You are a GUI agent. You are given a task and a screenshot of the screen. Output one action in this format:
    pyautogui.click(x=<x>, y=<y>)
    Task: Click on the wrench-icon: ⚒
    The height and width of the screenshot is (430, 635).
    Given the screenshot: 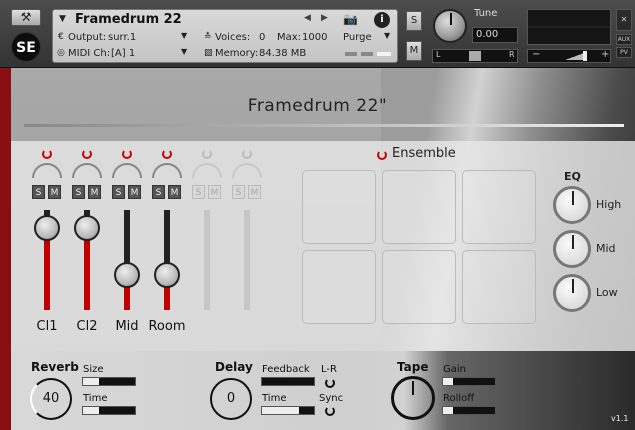 What is the action you would take?
    pyautogui.click(x=26, y=17)
    